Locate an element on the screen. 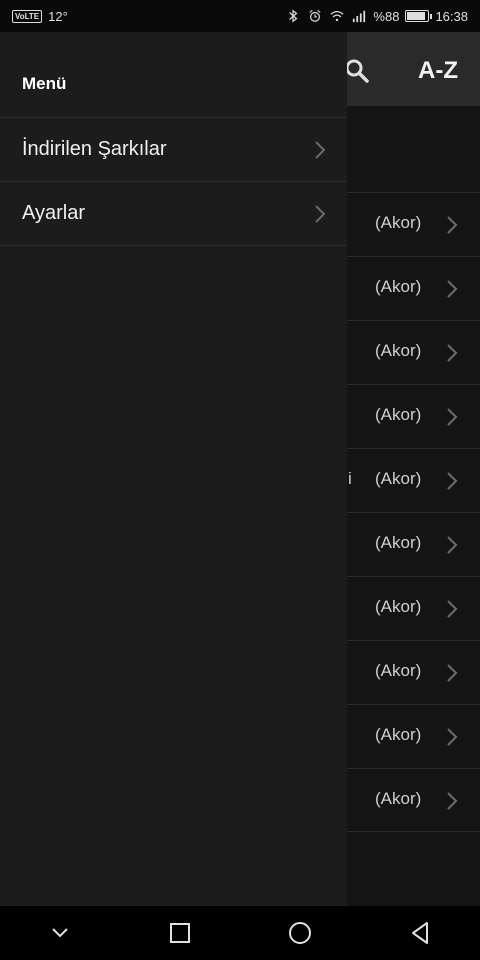 This screenshot has width=480, height=960. collapse-icon is located at coordinates (60, 933).